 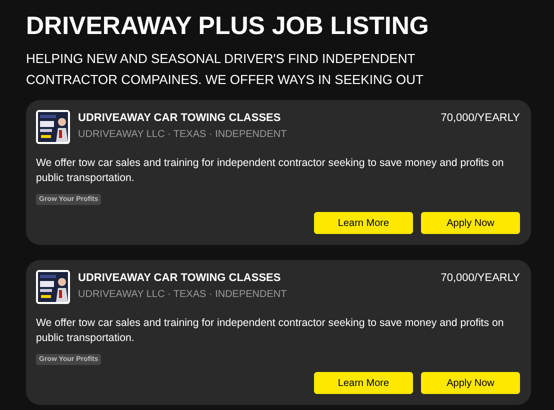 I want to click on page-subtitle: HELPING NEW AND SEASONAL DRIVER'S FIND INDEPENDENT CONTRACTOR COMPAINES. WE OFFER WAYS IN SEEKING OUT, so click(x=225, y=69).